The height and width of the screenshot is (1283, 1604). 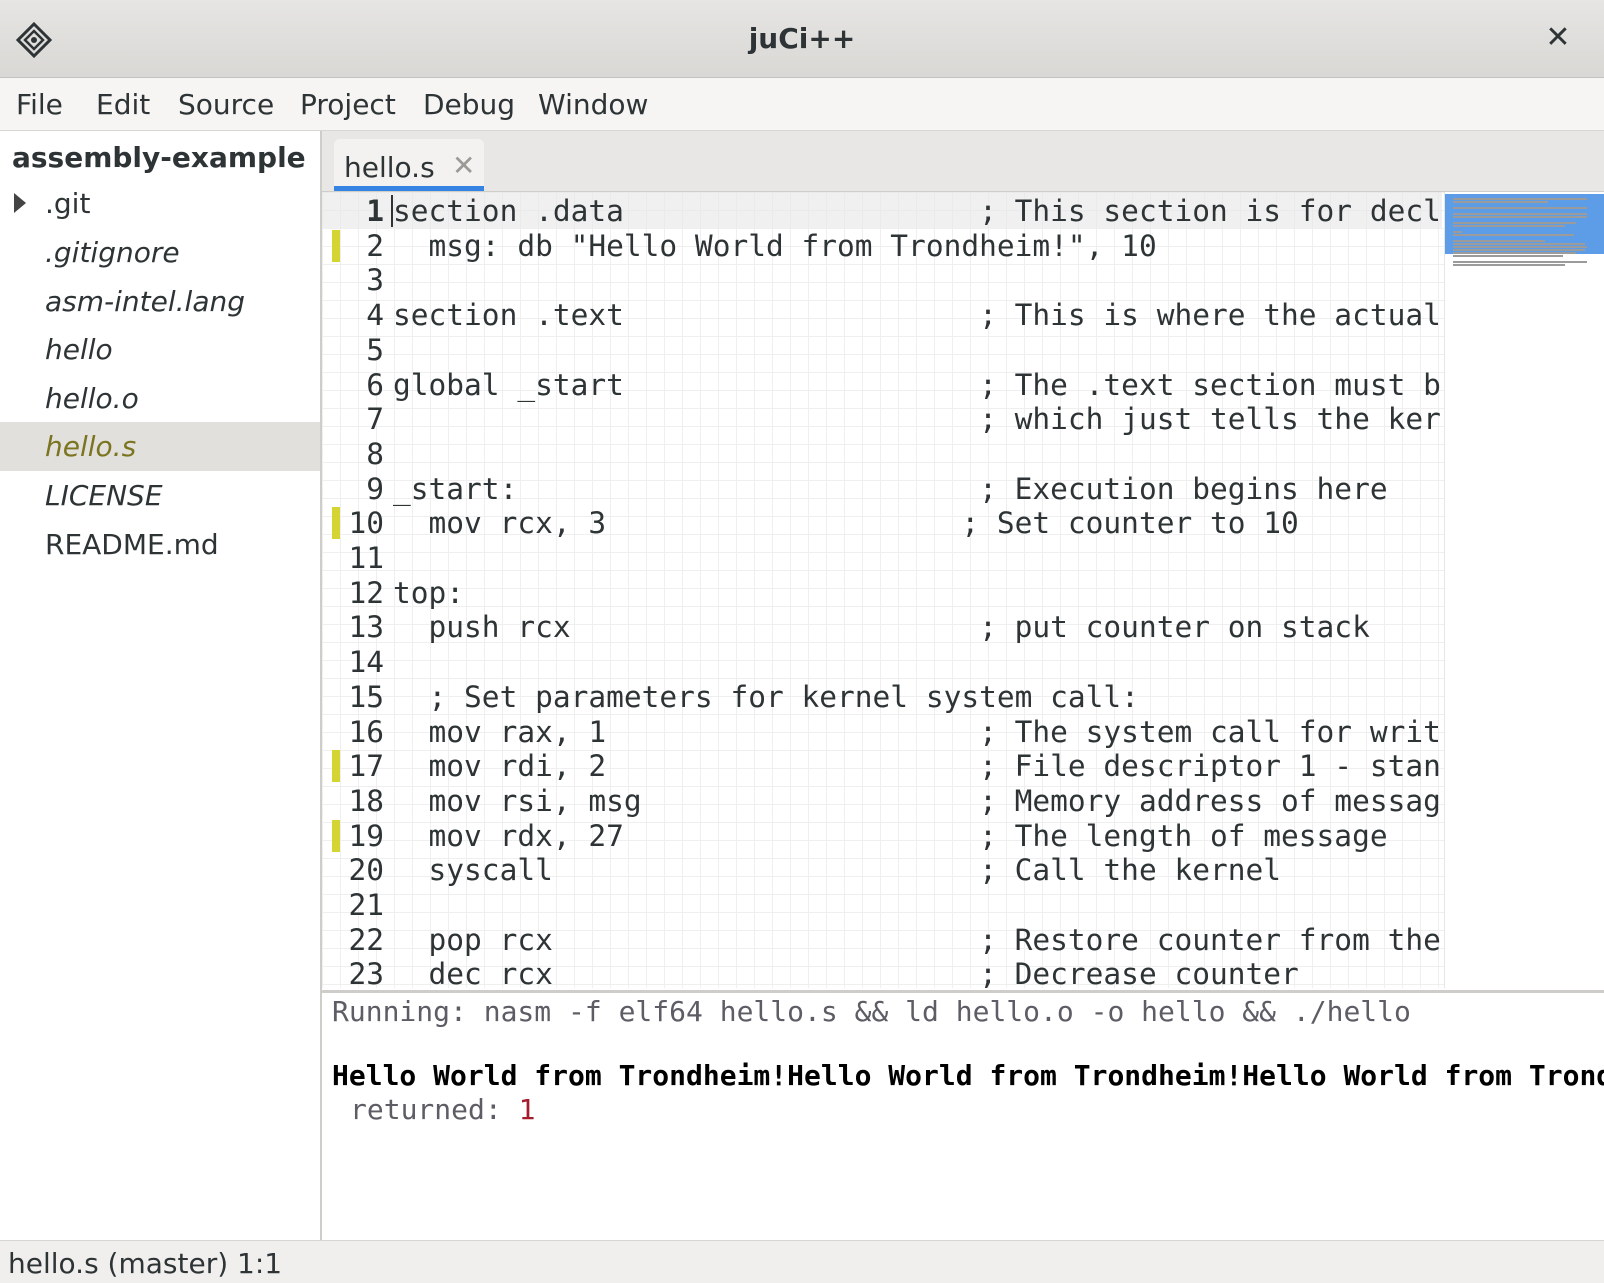 What do you see at coordinates (917, 419) in the screenshot?
I see `line-code-text: ; which just tells the kerne` at bounding box center [917, 419].